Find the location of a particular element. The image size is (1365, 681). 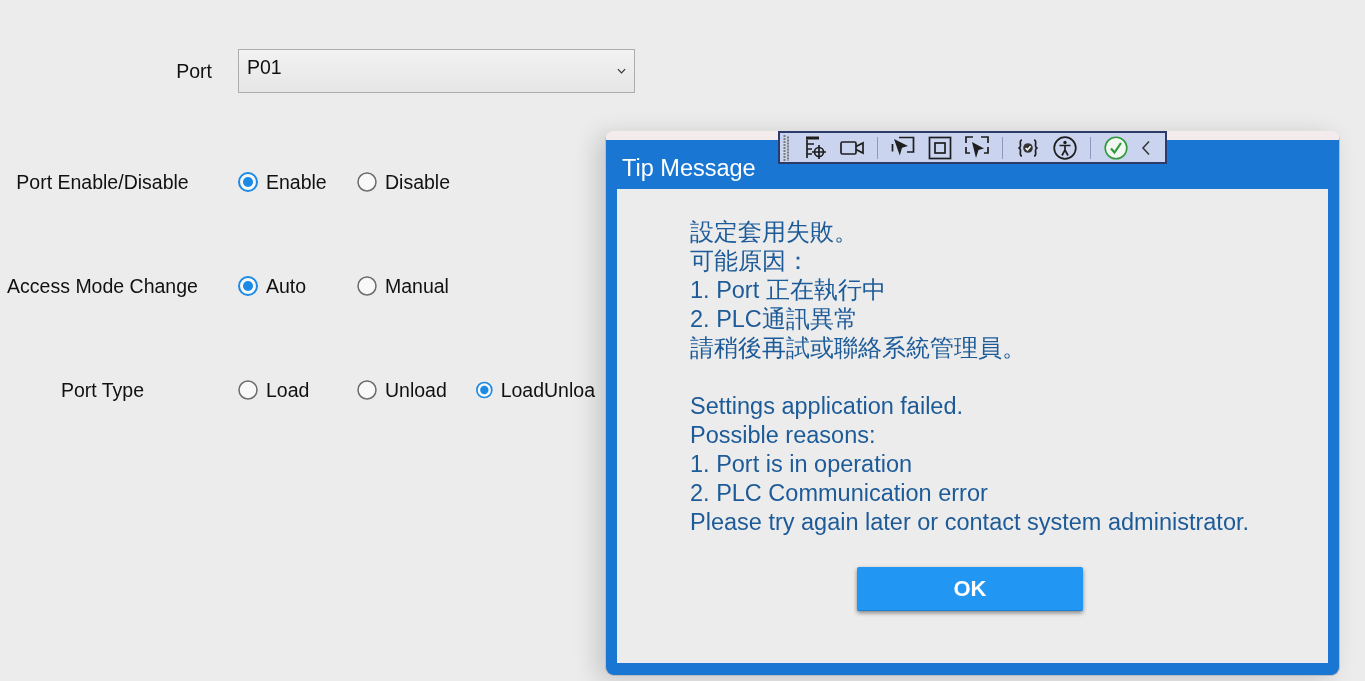

radio-label: Disable is located at coordinates (418, 182).